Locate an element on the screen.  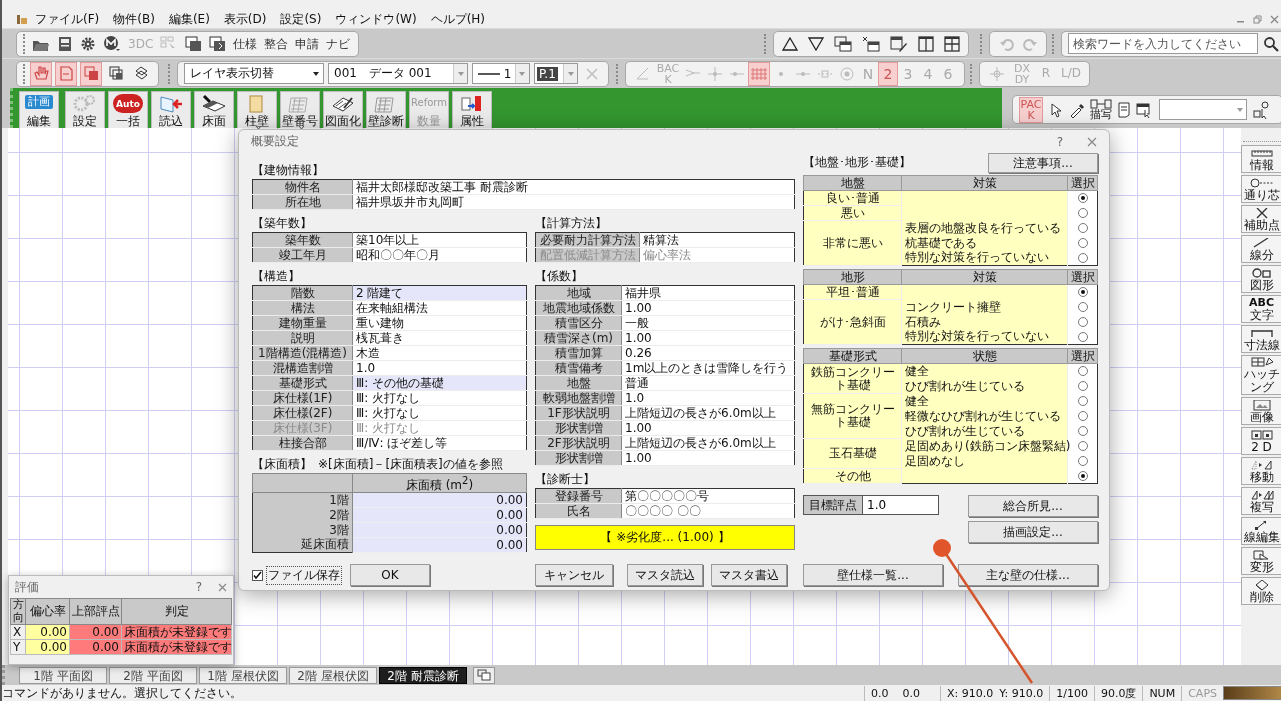
search-field: 検索ワードを入力してください is located at coordinates (1163, 43).